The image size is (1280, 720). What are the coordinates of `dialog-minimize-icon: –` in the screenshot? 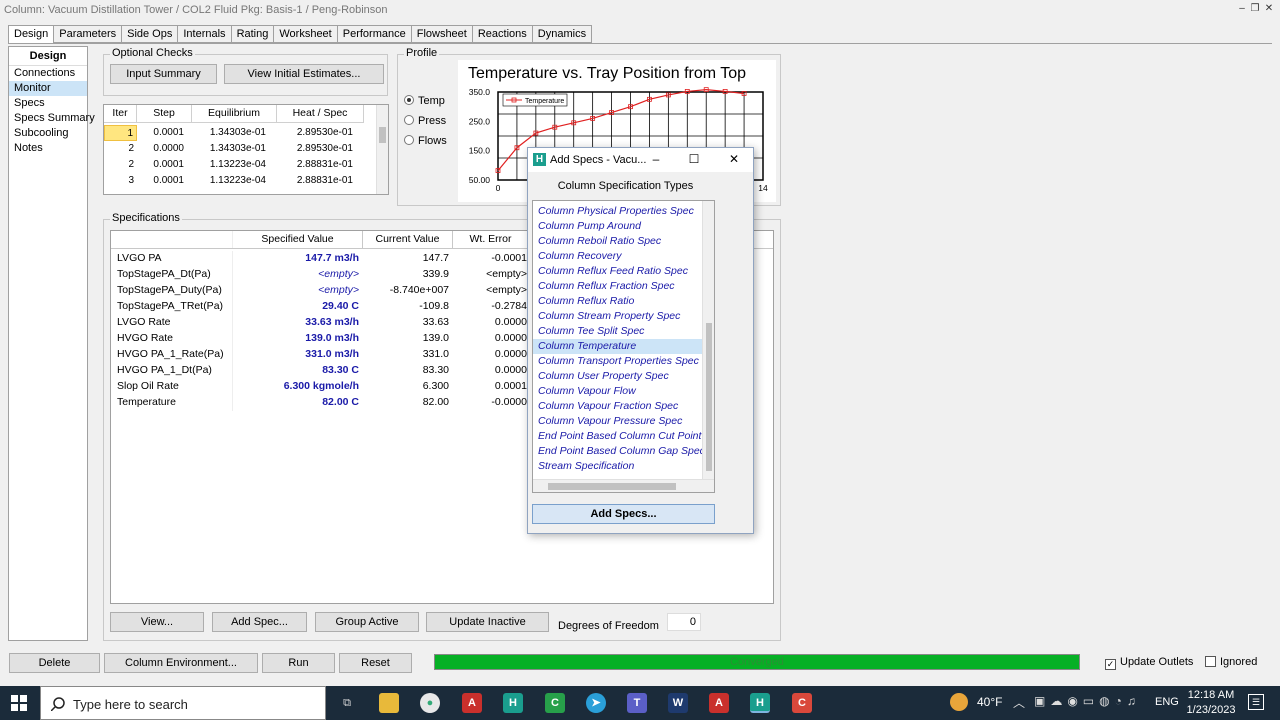 It's located at (656, 159).